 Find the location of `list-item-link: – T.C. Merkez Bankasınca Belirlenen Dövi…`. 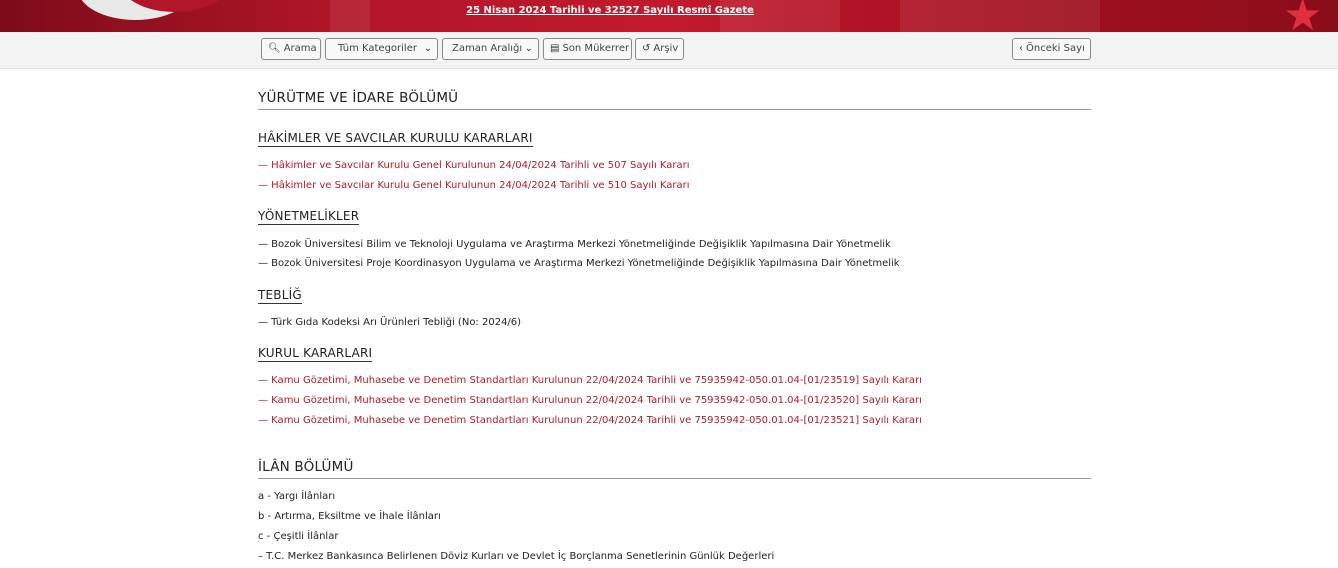

list-item-link: – T.C. Merkez Bankasınca Belirlenen Dövi… is located at coordinates (516, 556).